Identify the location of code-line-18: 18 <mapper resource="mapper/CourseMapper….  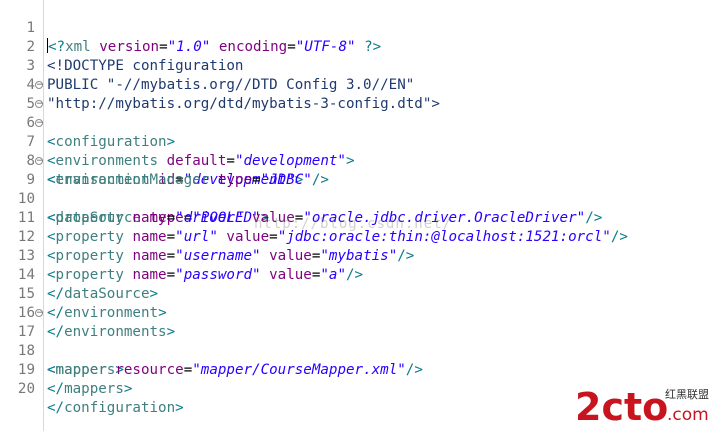
(356, 350).